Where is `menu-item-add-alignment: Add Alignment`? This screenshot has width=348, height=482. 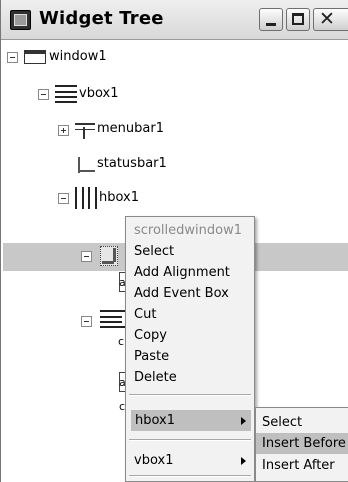 menu-item-add-alignment: Add Alignment is located at coordinates (190, 272).